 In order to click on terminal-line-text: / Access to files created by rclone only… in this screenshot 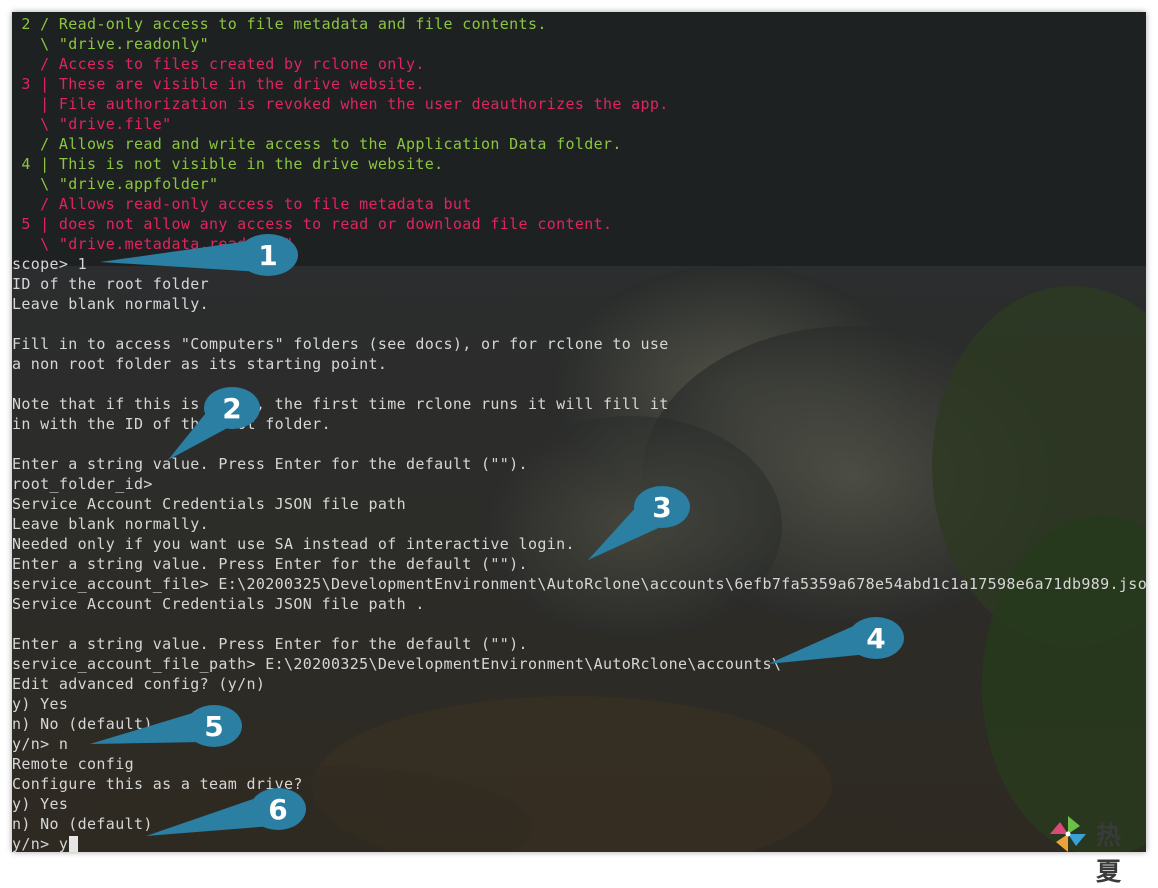, I will do `click(218, 64)`.